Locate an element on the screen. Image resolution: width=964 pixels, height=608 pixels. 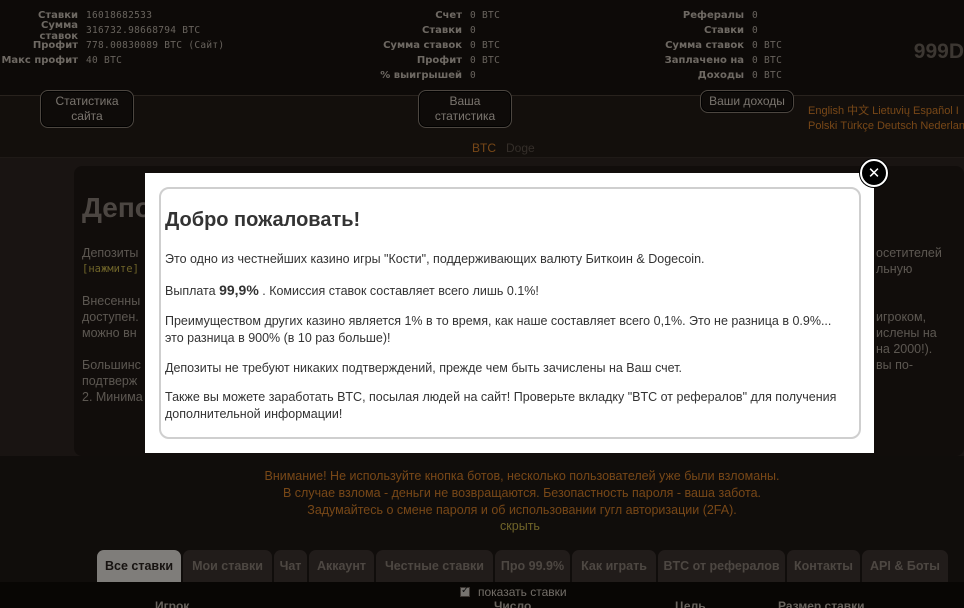
close-icon: ✕ is located at coordinates (874, 172).